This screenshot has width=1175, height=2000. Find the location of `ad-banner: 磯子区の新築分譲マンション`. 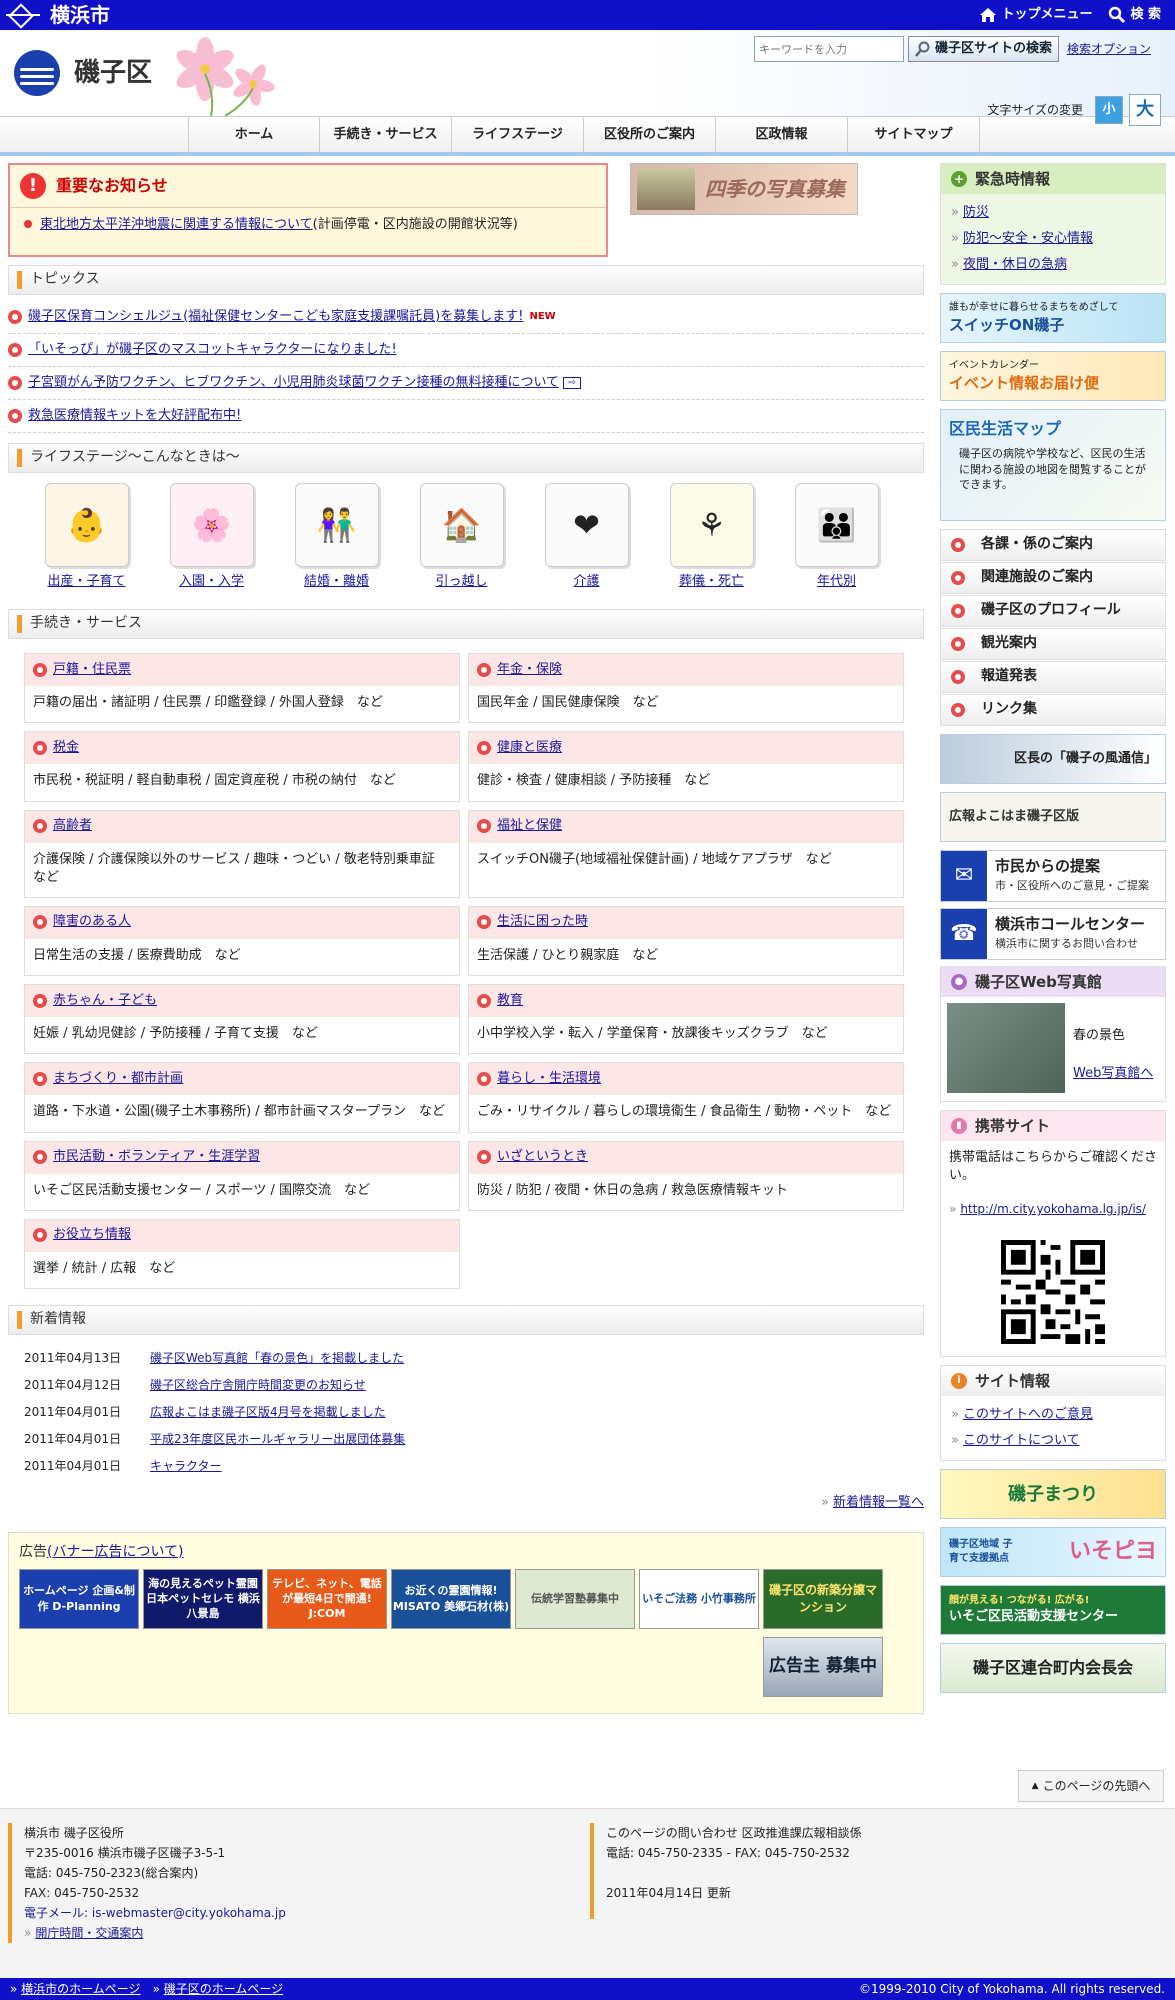

ad-banner: 磯子区の新築分譲マンション is located at coordinates (823, 1598).